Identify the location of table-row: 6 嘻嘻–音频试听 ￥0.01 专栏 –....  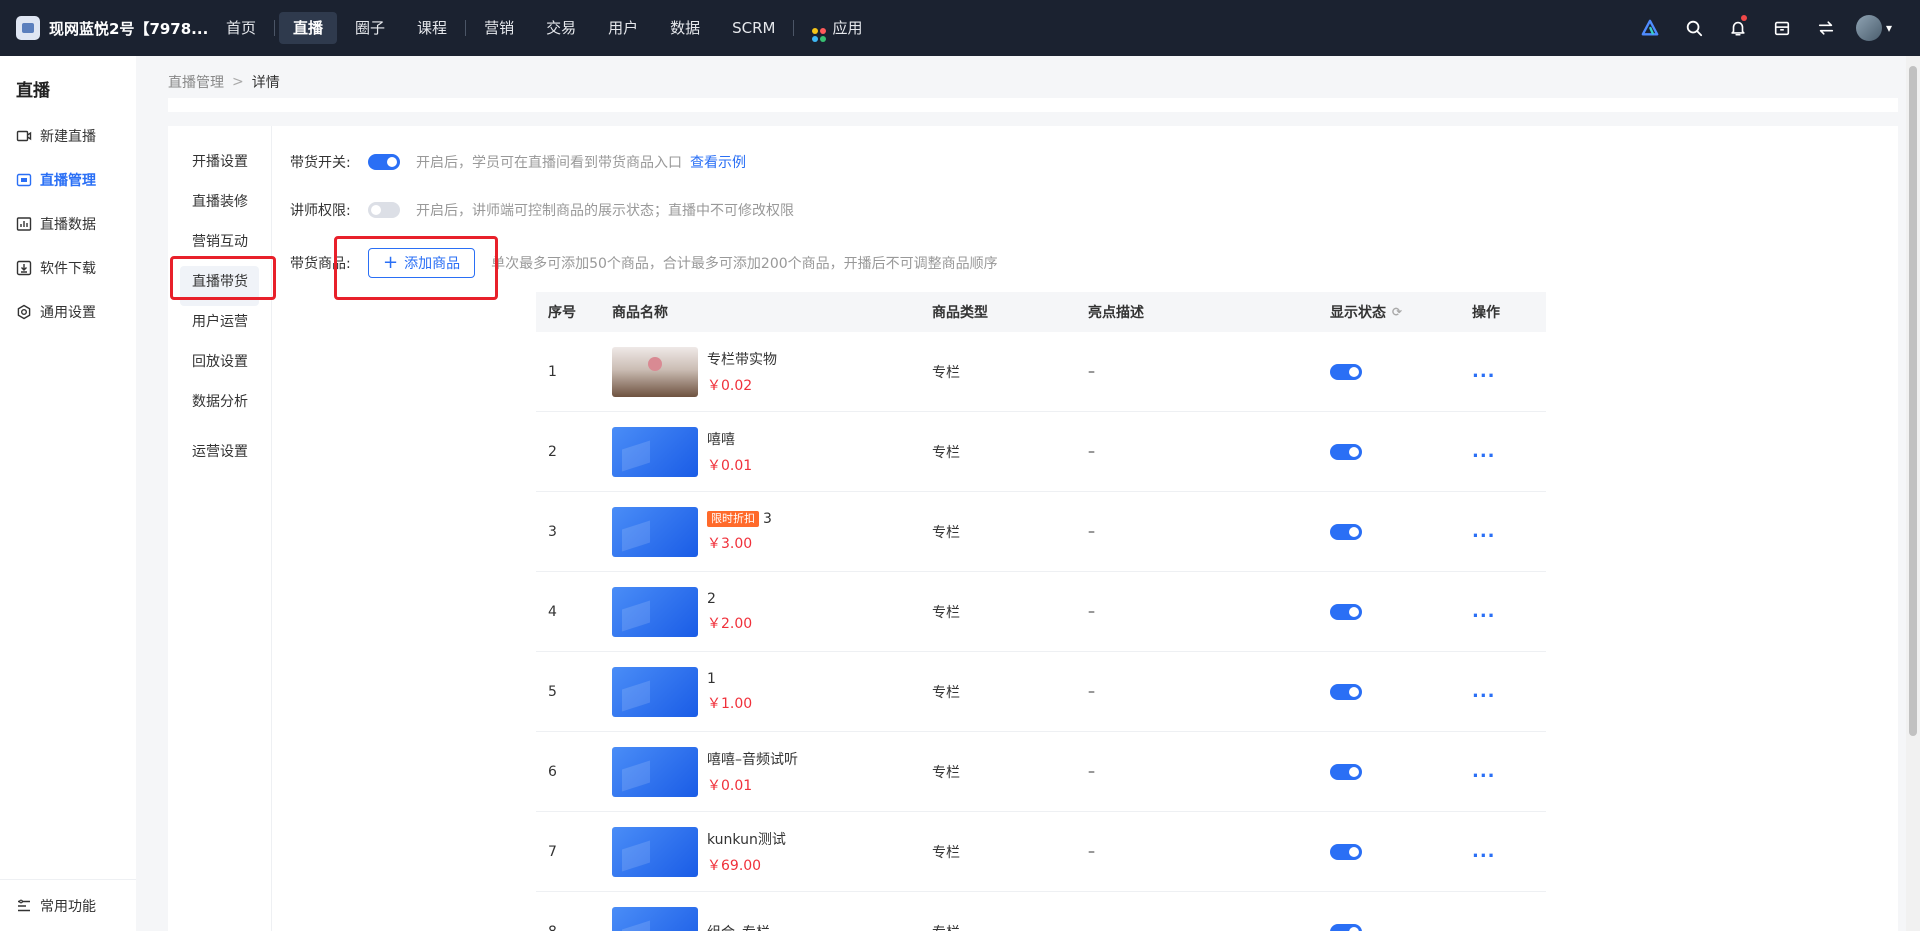
(1041, 772).